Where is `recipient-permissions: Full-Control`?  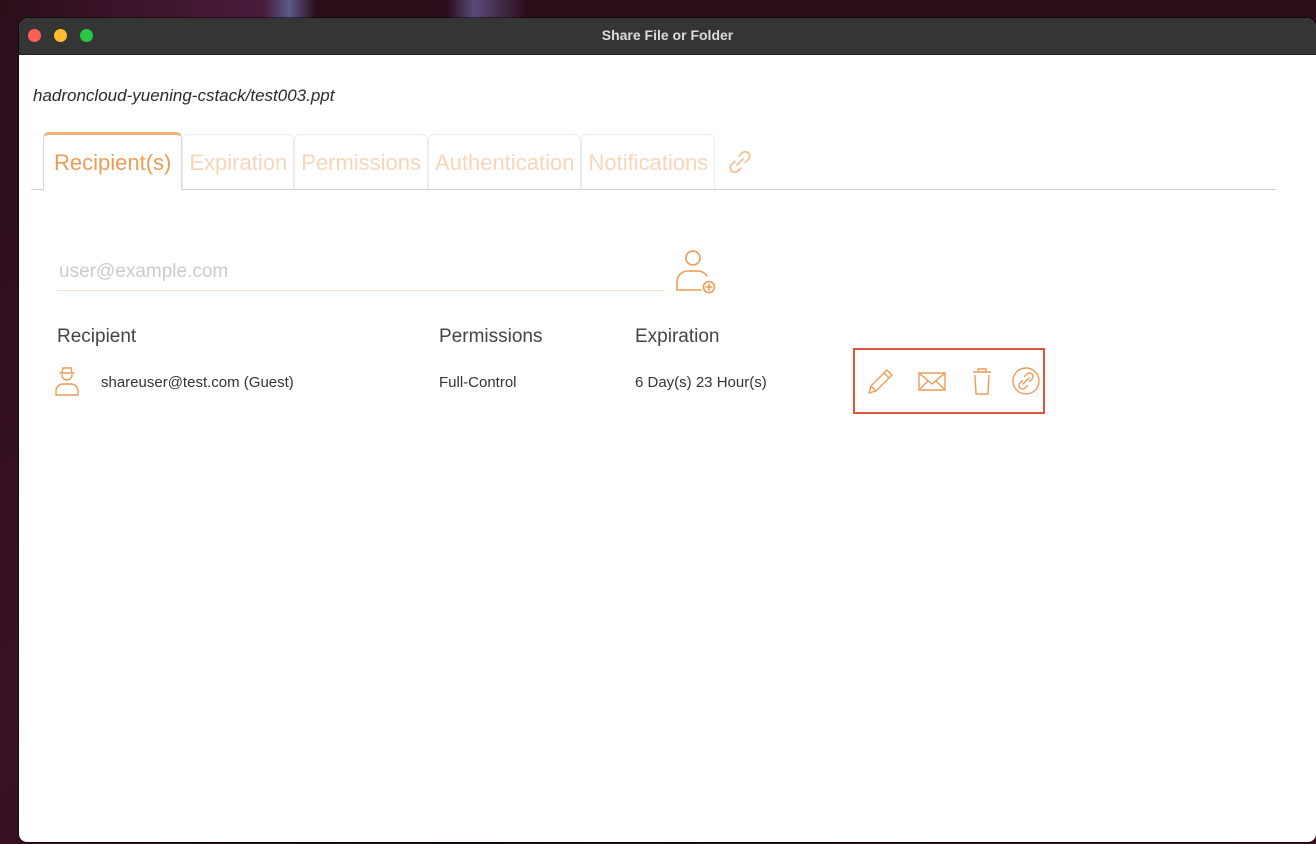
recipient-permissions: Full-Control is located at coordinates (478, 382).